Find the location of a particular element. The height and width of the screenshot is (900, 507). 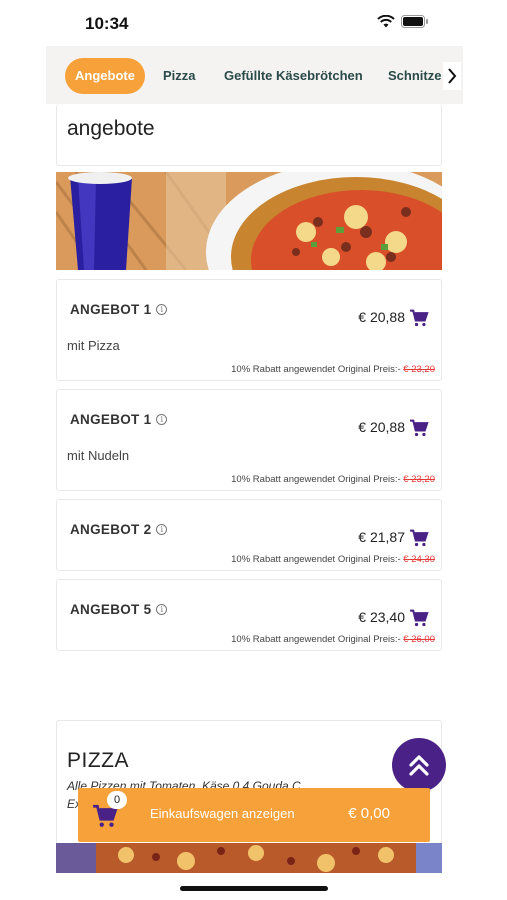

battery-icon is located at coordinates (414, 21).